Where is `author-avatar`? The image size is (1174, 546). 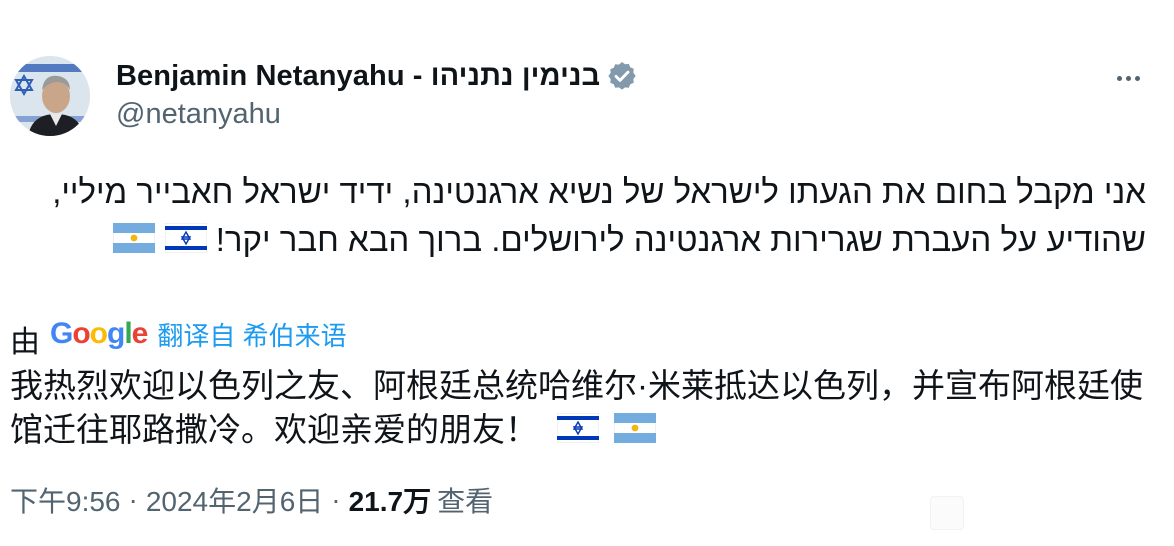
author-avatar is located at coordinates (50, 96).